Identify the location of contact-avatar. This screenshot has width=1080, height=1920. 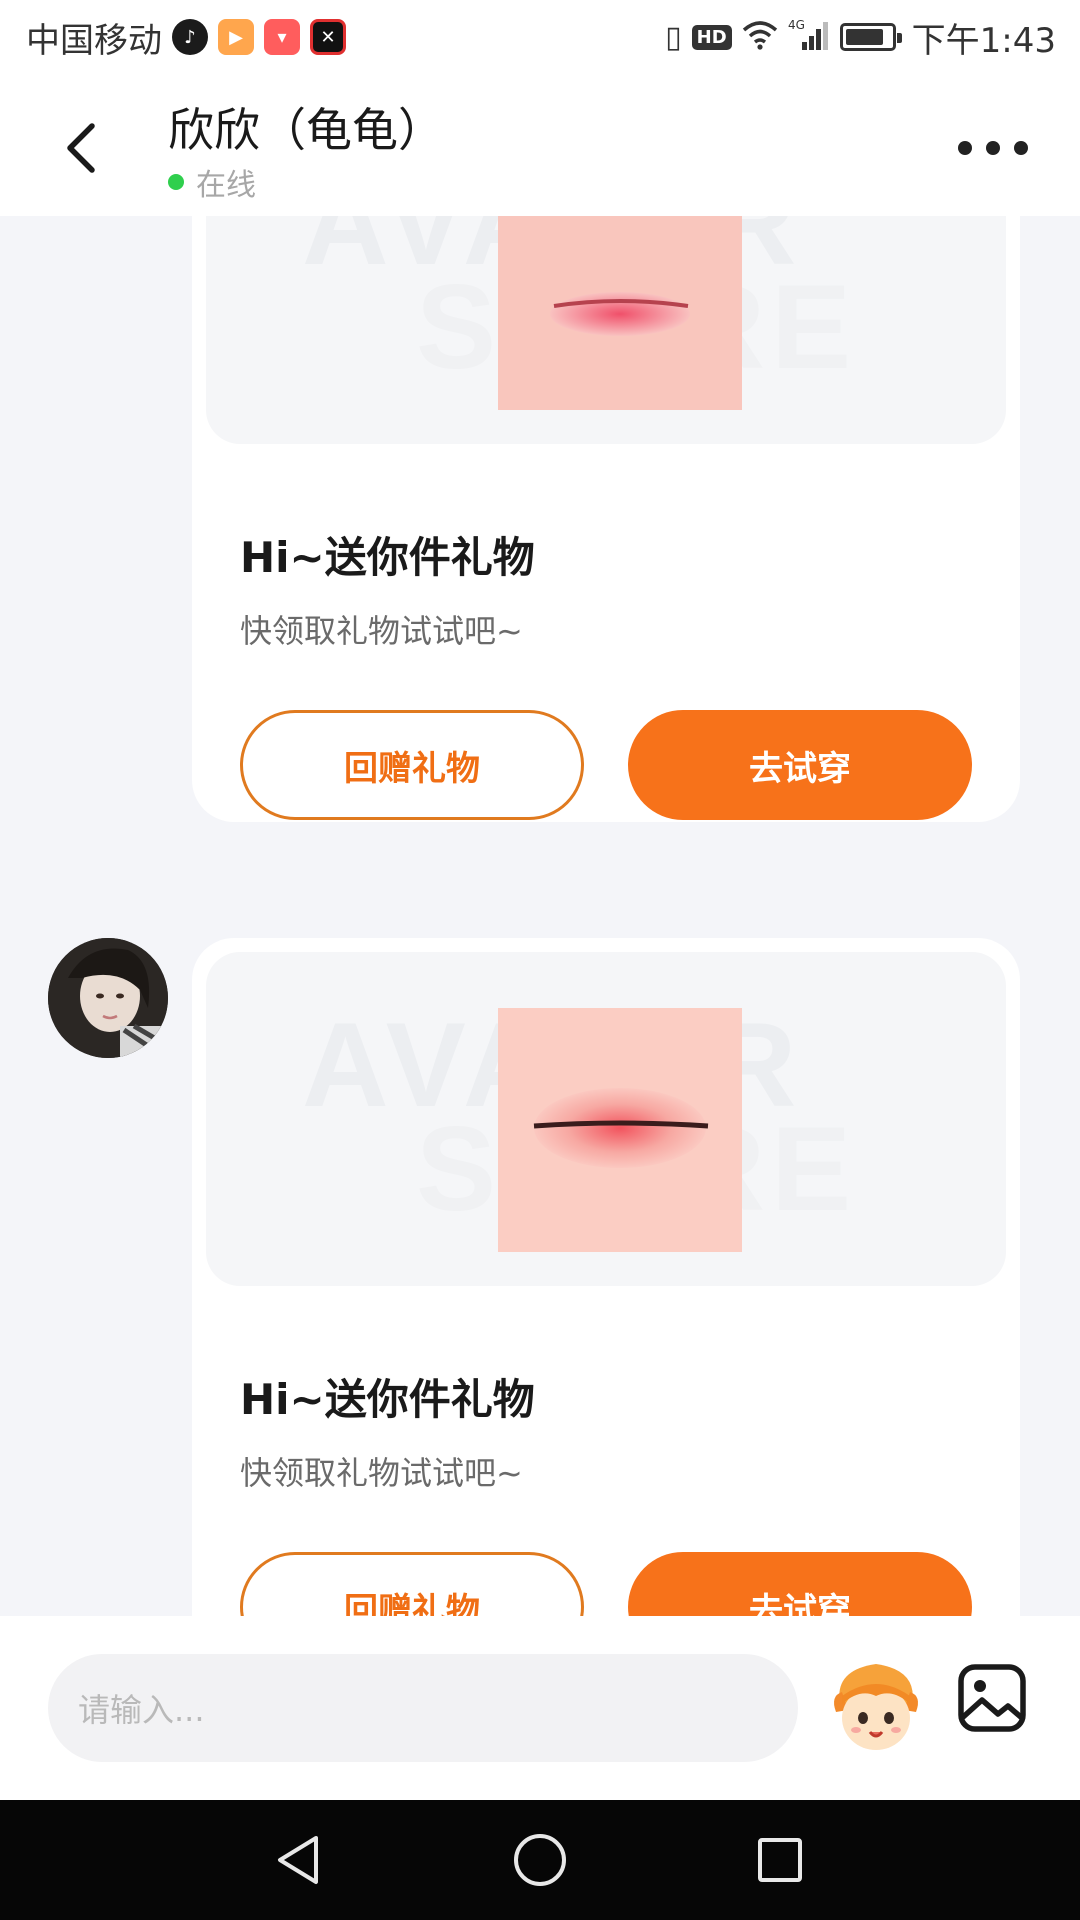
(108, 998).